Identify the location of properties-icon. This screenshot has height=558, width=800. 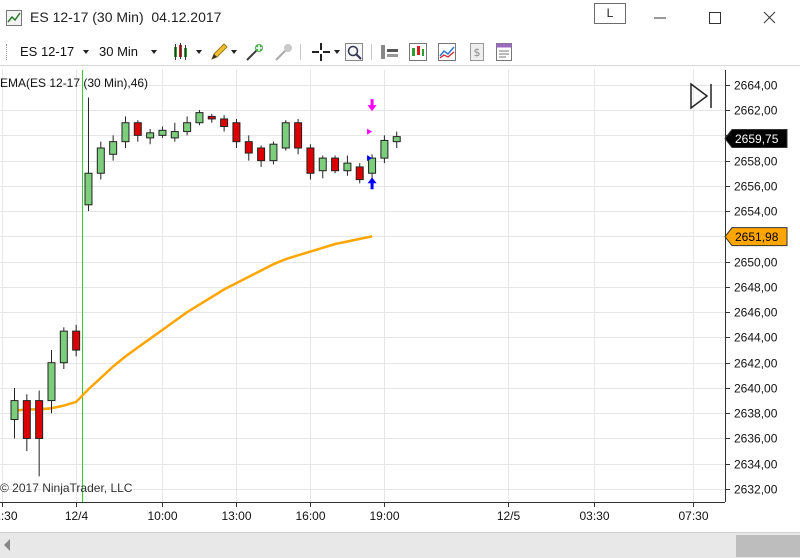
(504, 52).